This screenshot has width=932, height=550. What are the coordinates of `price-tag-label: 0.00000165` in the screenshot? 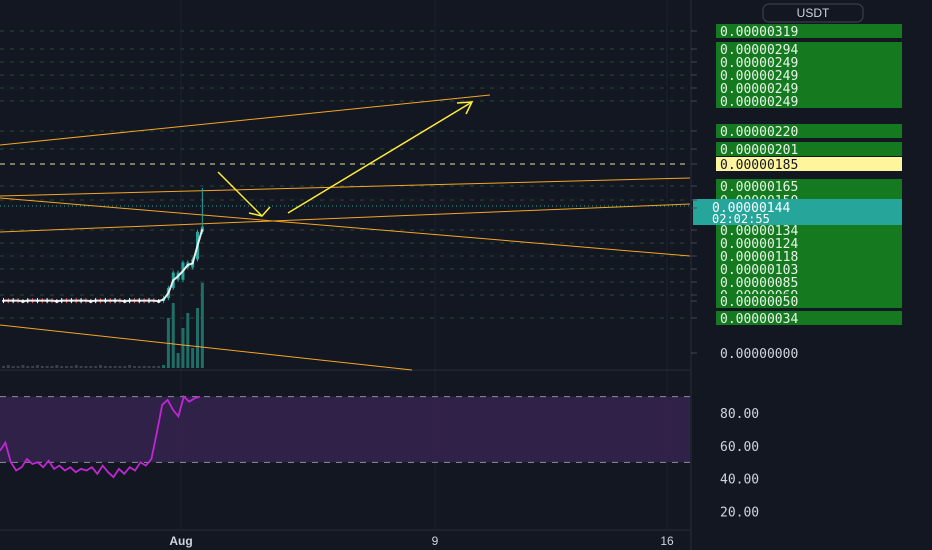 It's located at (759, 187).